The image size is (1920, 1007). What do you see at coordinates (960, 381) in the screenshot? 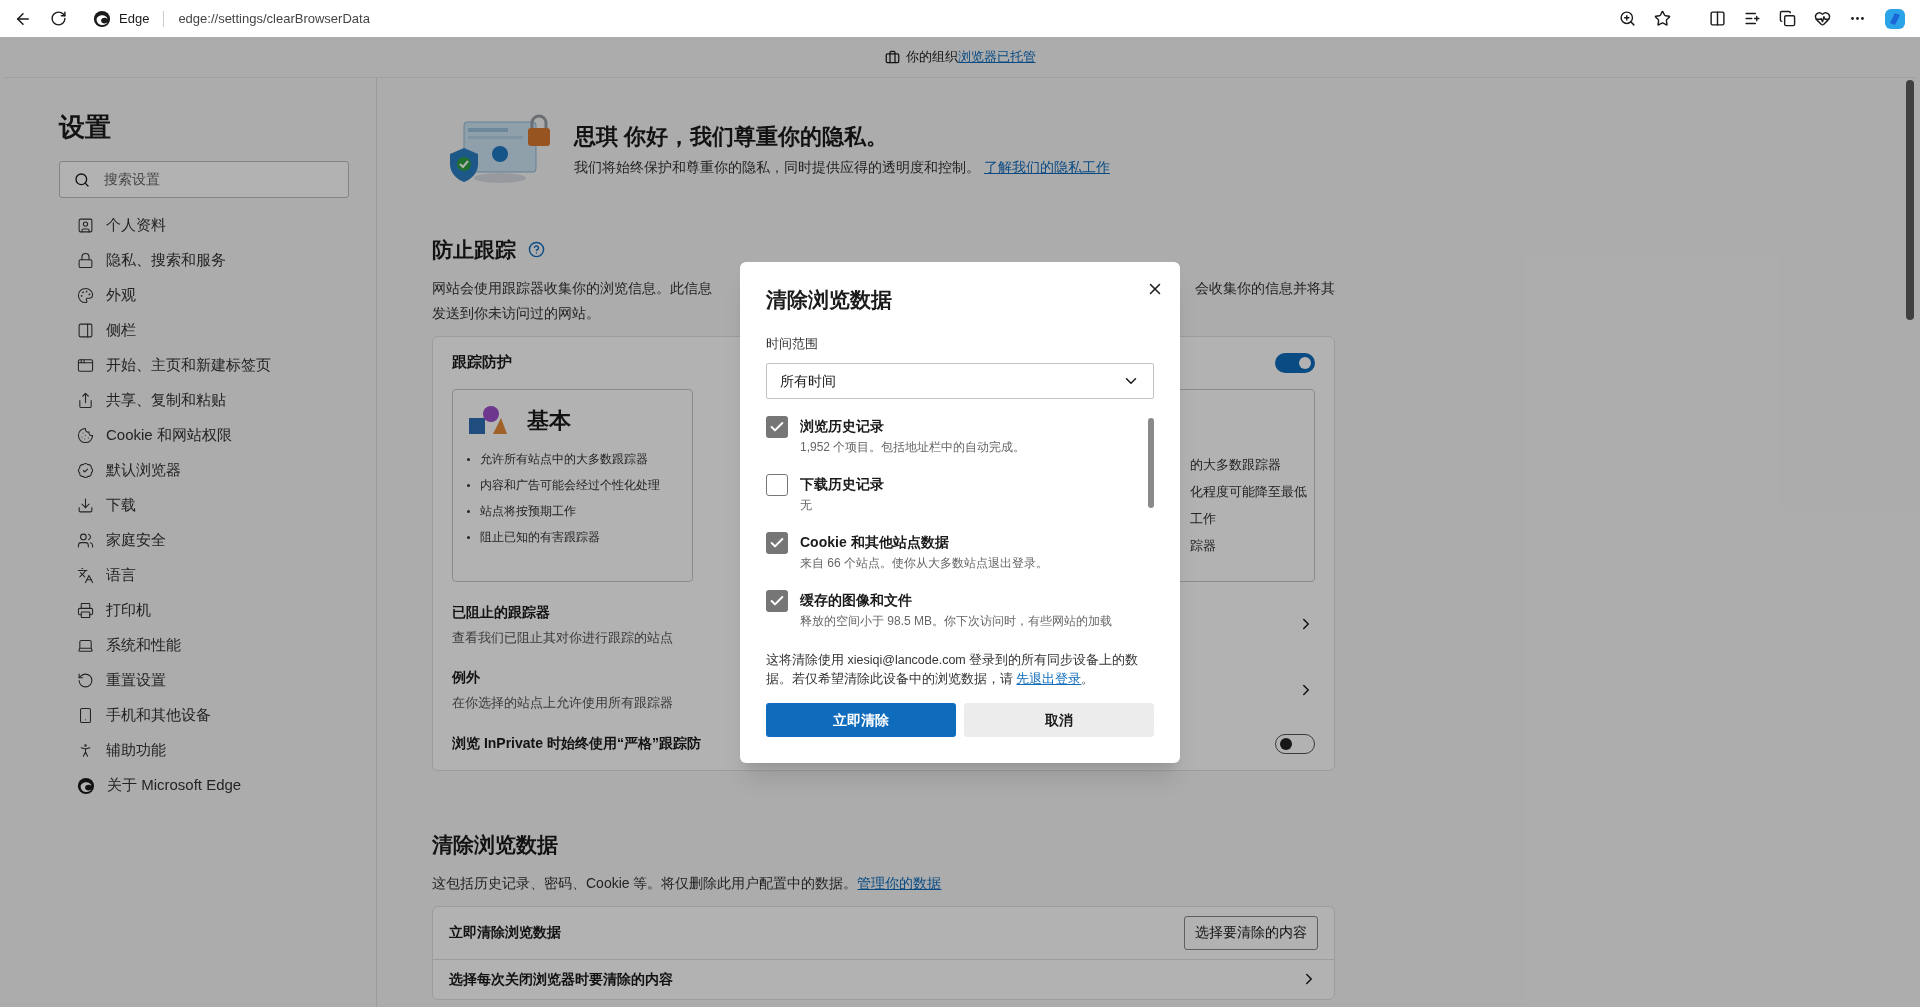
I see `time-range-dropdown: 所有时间` at bounding box center [960, 381].